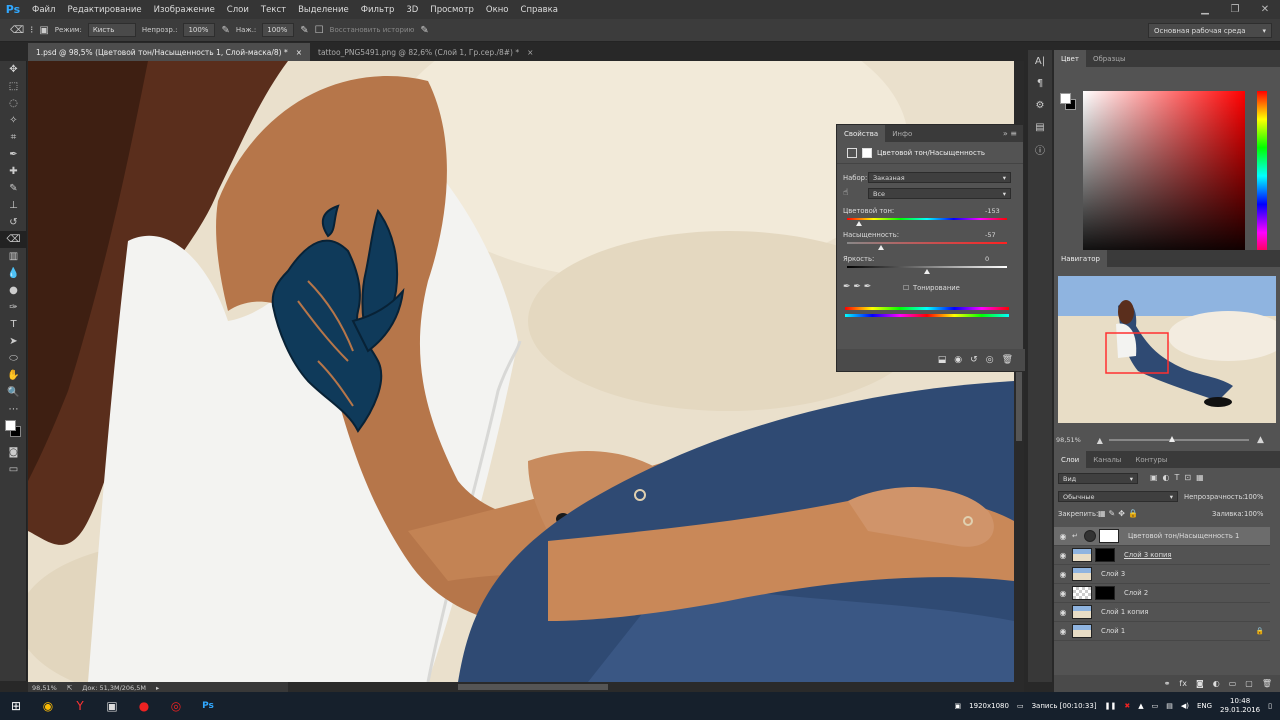  Describe the element at coordinates (1162, 612) in the screenshot. I see `layer-row: ◉ Слой 1 копия` at that location.